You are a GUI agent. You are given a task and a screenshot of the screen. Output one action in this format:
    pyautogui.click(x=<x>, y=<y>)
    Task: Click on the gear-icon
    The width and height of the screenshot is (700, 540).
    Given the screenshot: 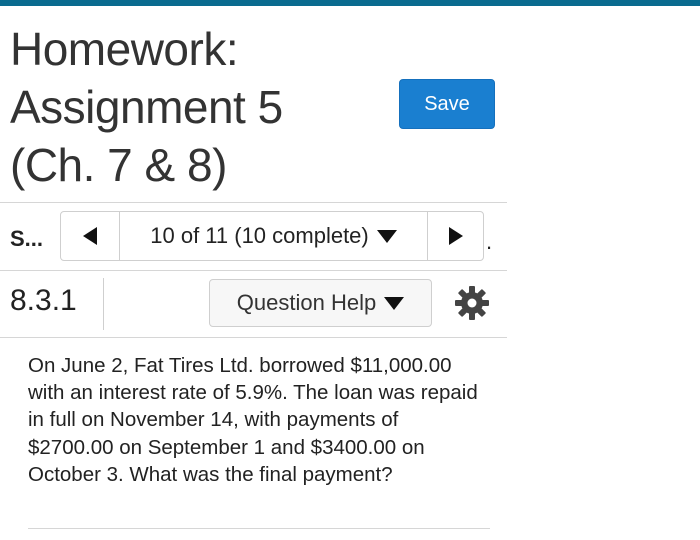 What is the action you would take?
    pyautogui.click(x=472, y=303)
    